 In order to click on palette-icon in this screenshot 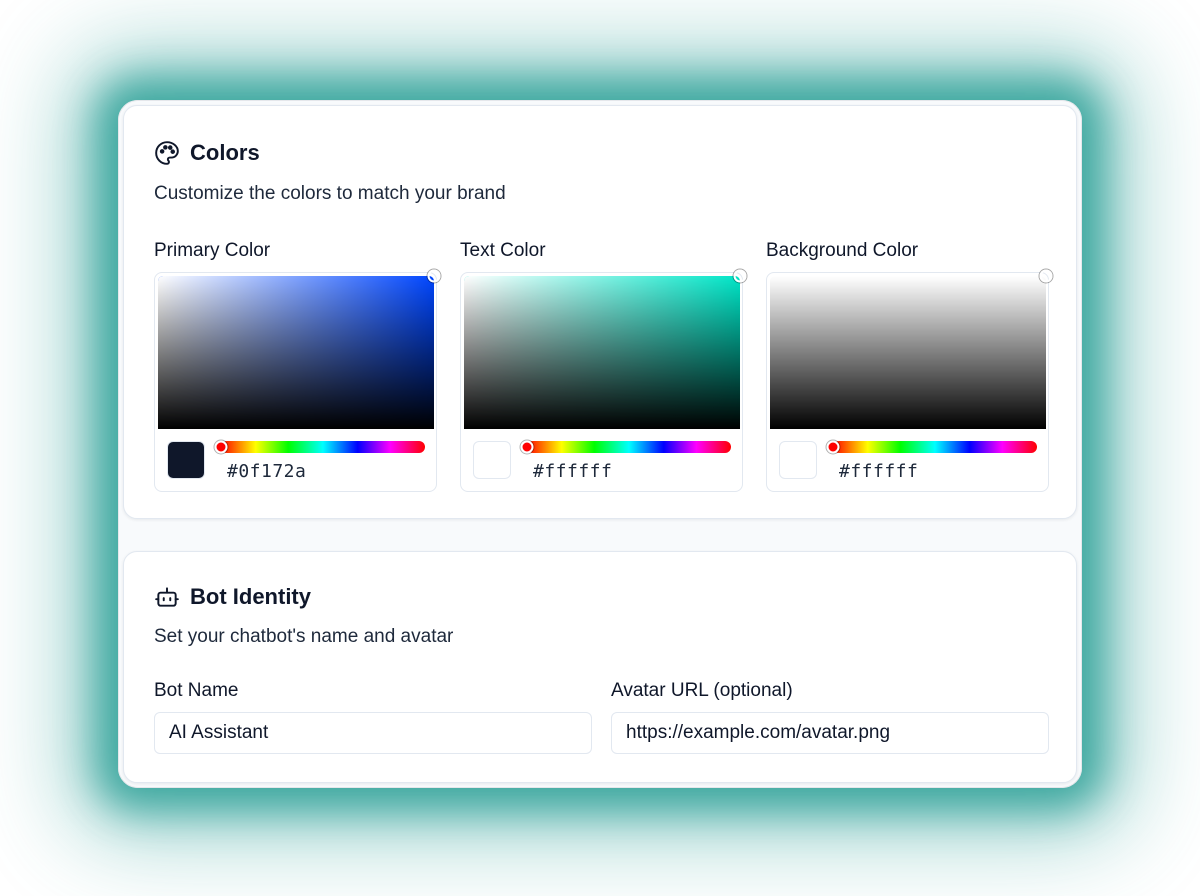, I will do `click(167, 153)`.